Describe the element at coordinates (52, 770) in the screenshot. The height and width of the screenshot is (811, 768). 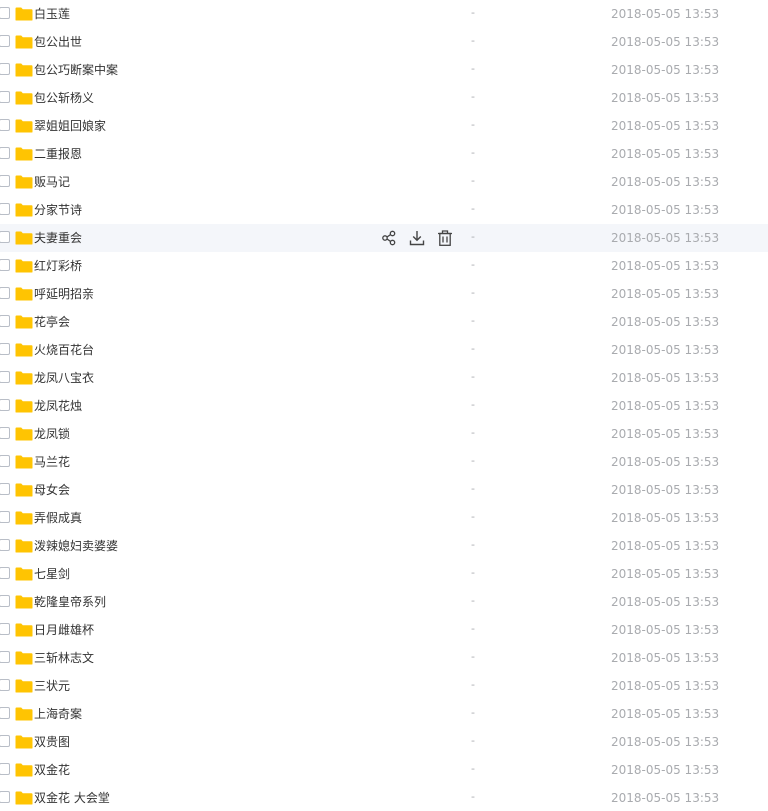
I see `file-name: 双金花` at that location.